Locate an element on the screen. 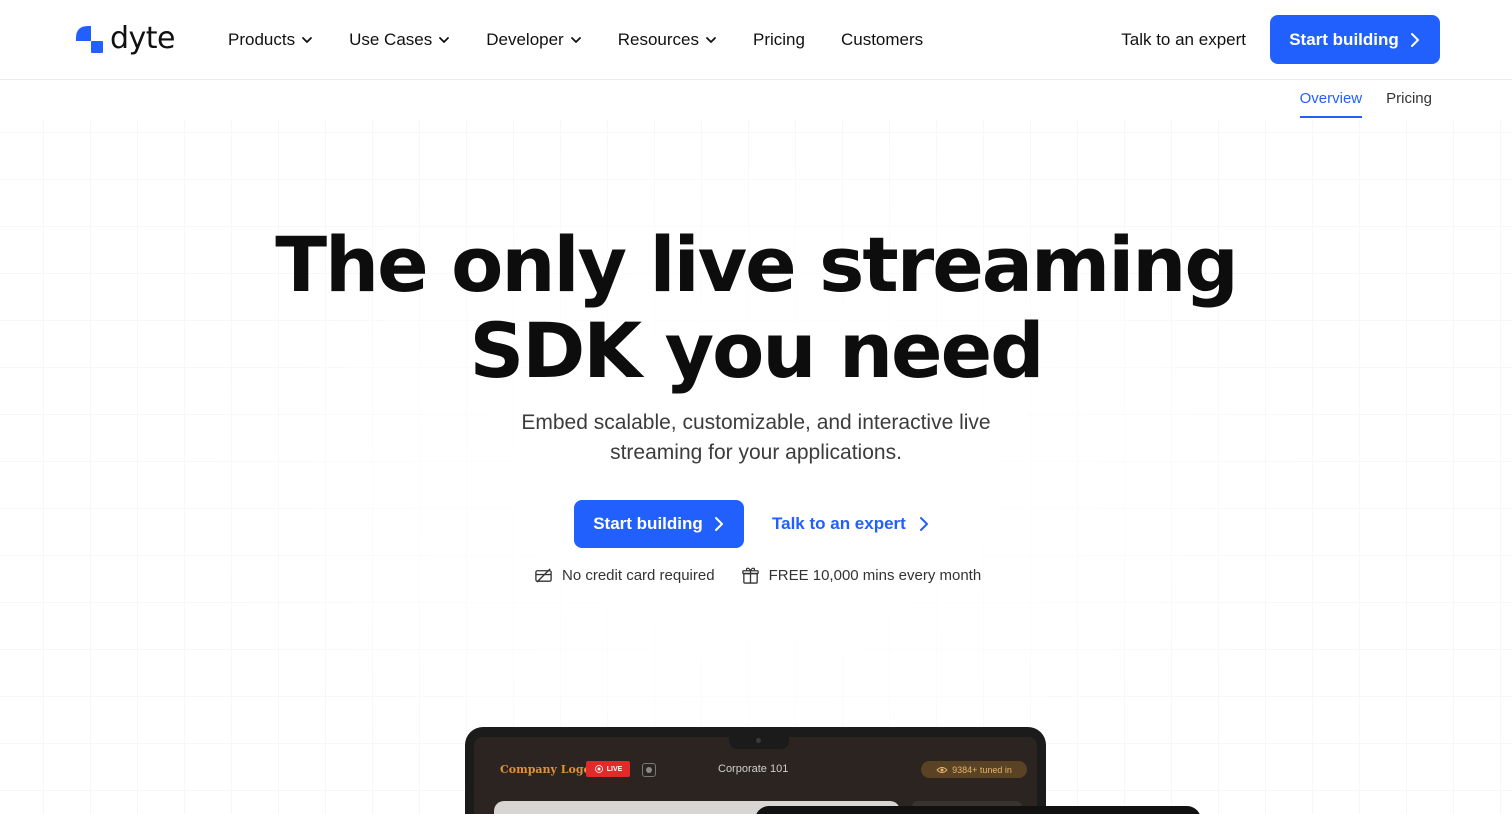 Image resolution: width=1512 pixels, height=814 pixels. nav-item-label: Resources is located at coordinates (658, 39).